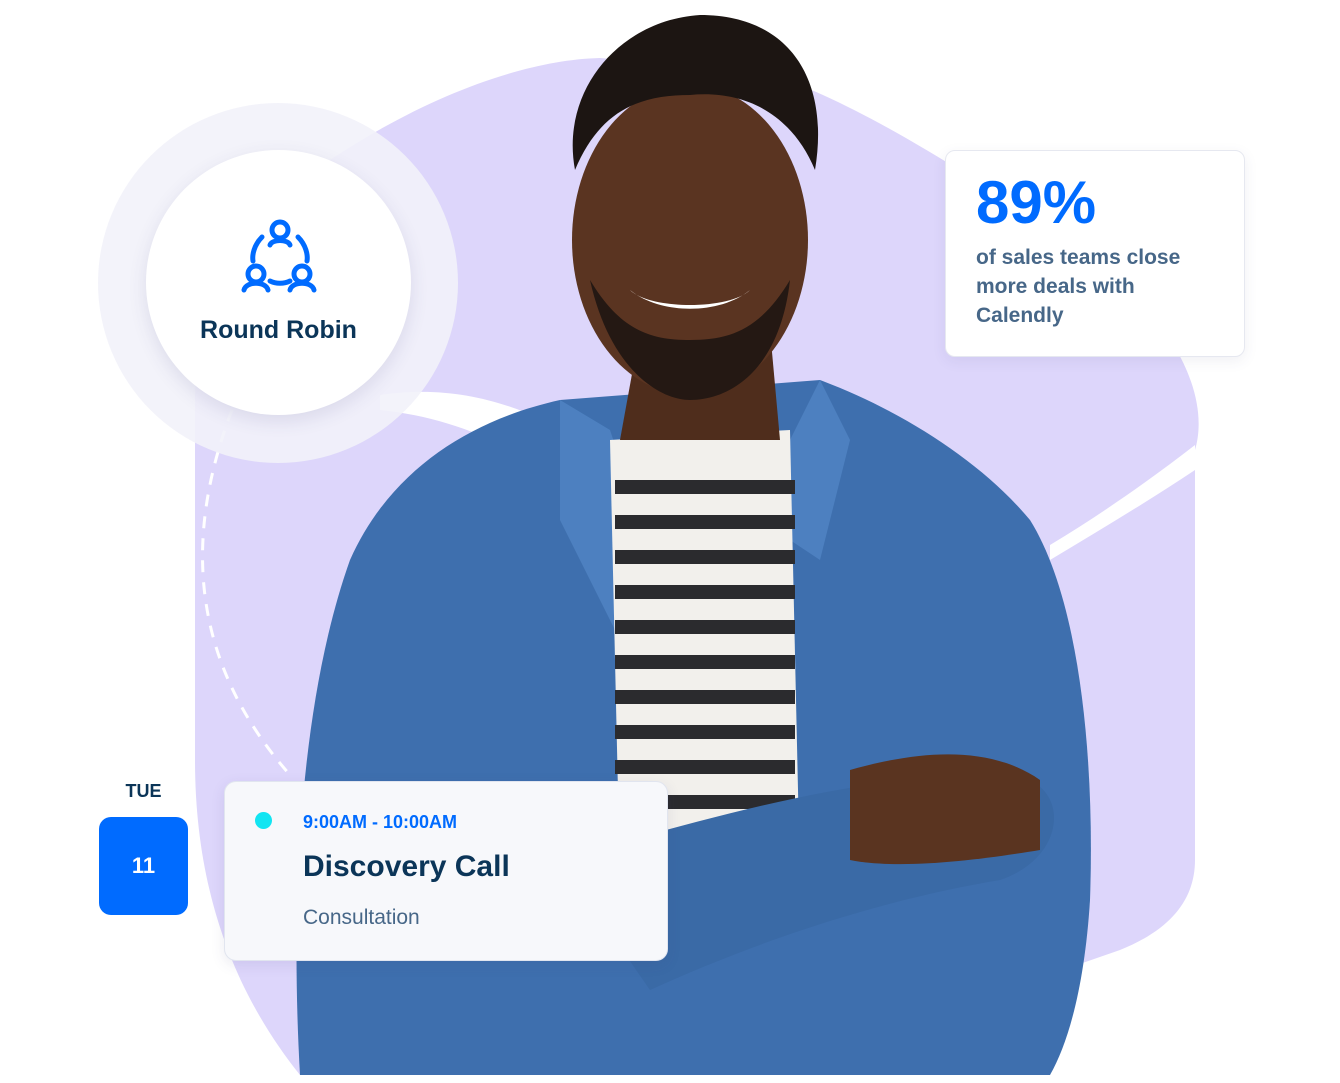 This screenshot has width=1340, height=1083. Describe the element at coordinates (406, 866) in the screenshot. I see `event-title: Discovery Call` at that location.